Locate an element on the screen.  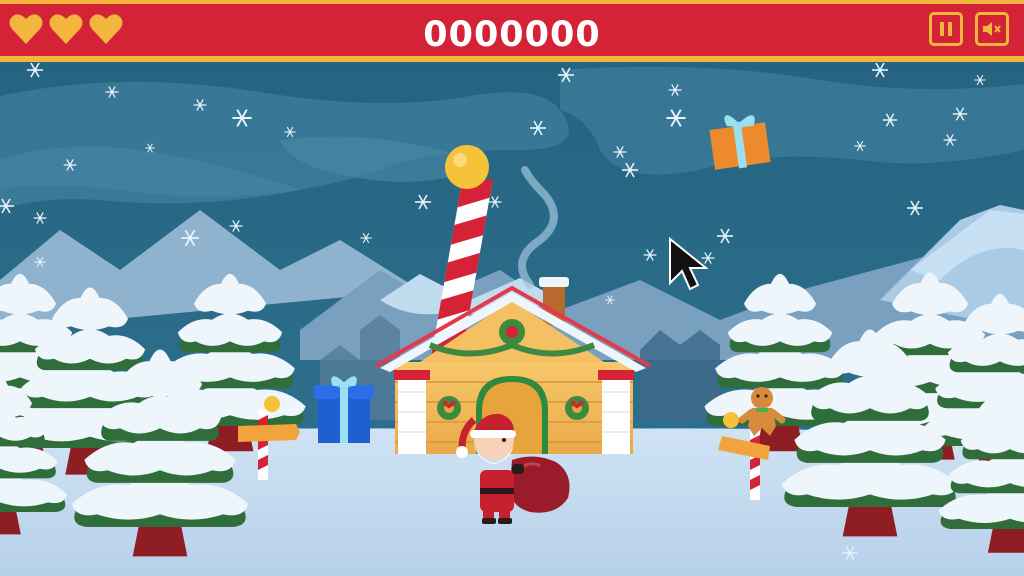
pause-icon is located at coordinates (946, 29).